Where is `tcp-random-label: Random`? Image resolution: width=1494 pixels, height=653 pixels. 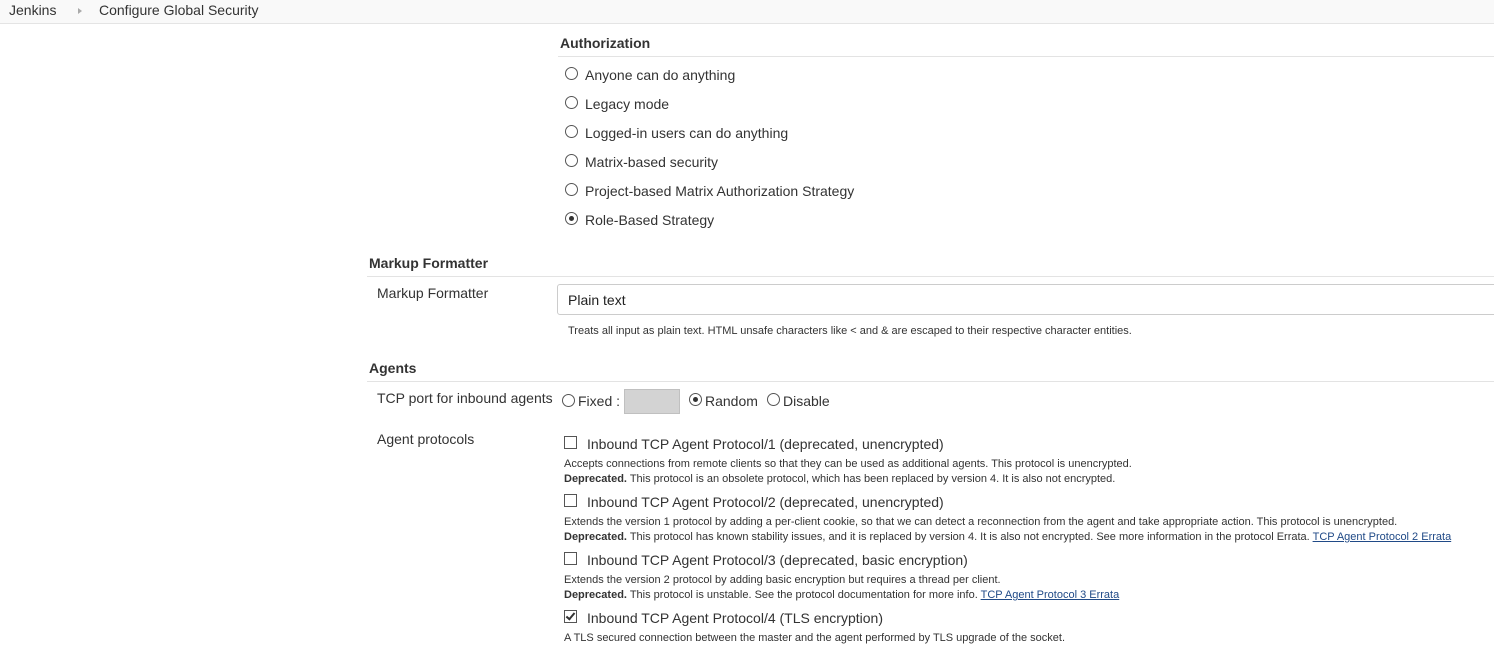 tcp-random-label: Random is located at coordinates (731, 401).